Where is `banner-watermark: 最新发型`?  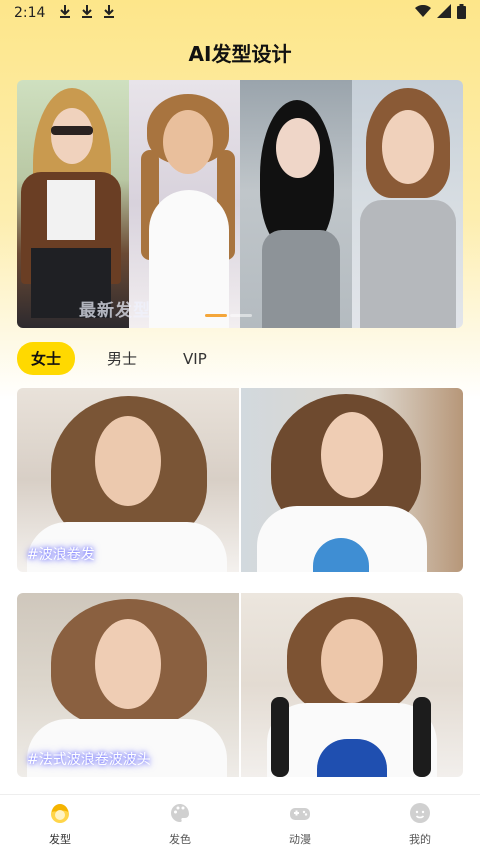 banner-watermark: 最新发型 is located at coordinates (115, 311).